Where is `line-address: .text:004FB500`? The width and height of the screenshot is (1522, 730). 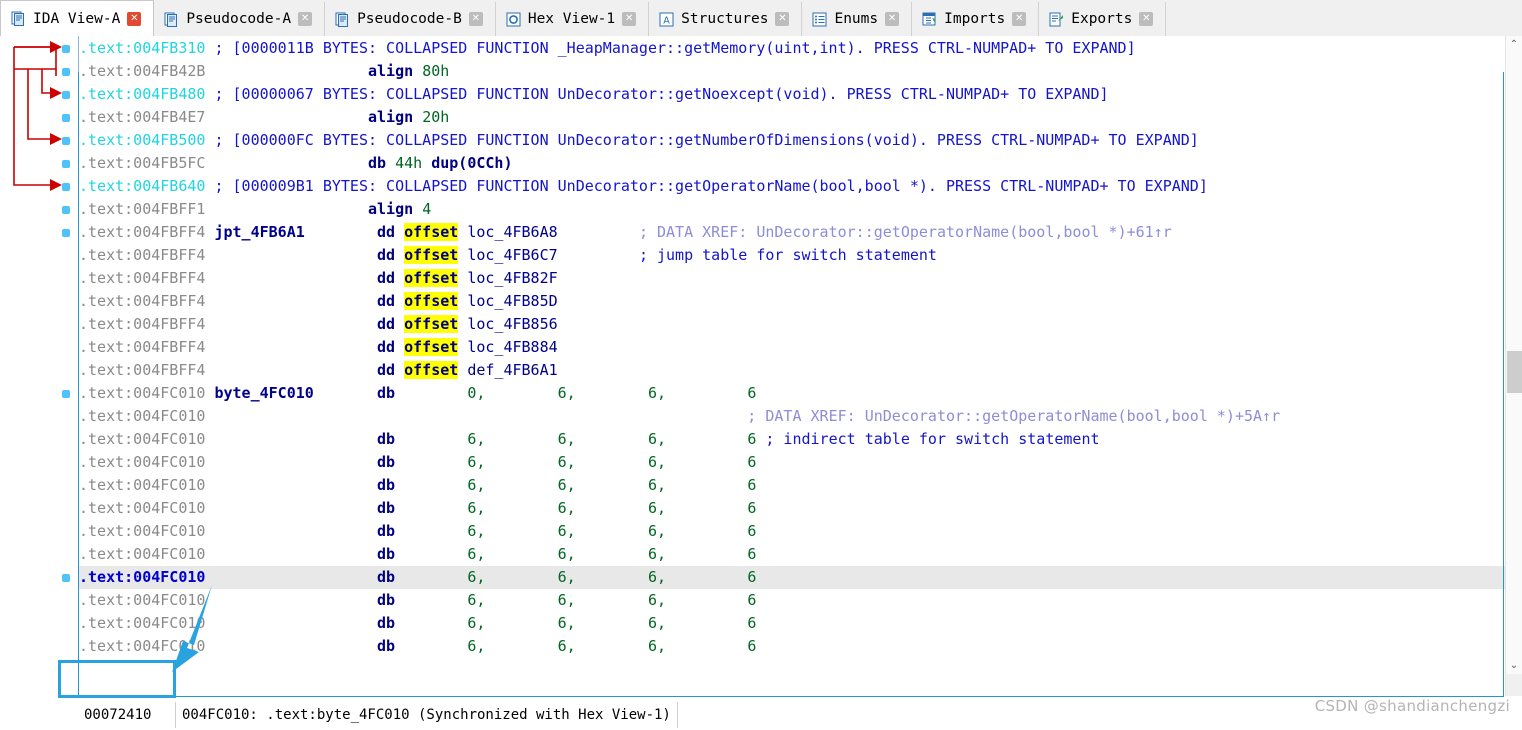
line-address: .text:004FB500 is located at coordinates (142, 140).